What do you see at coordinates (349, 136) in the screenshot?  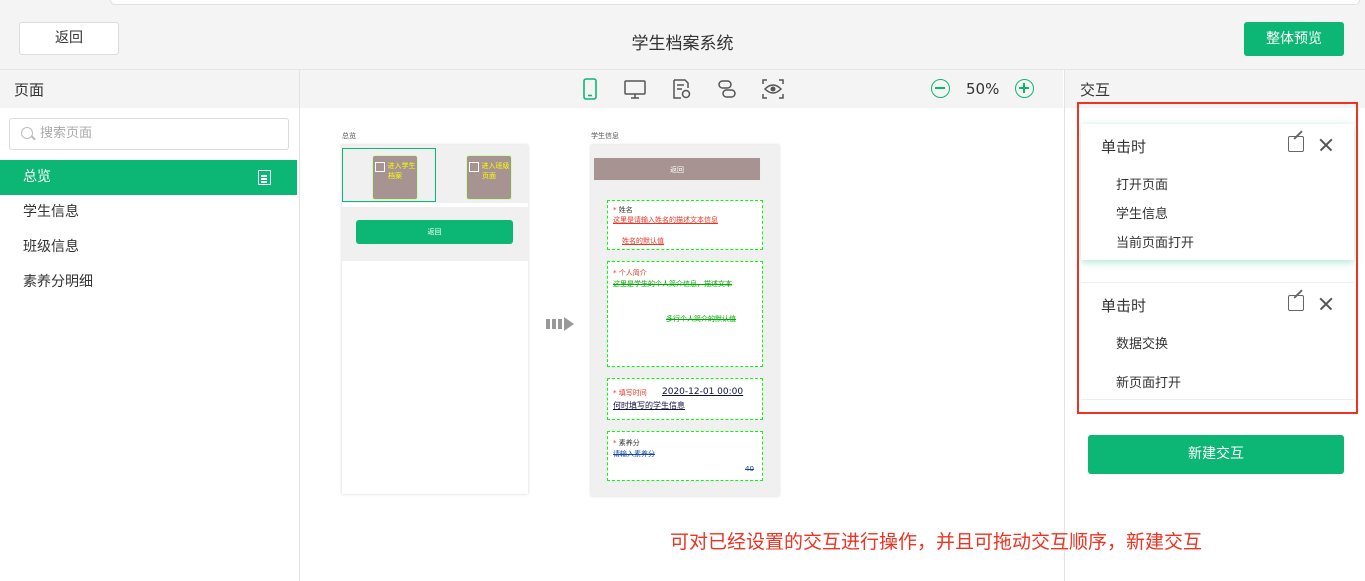 I see `page1-label: 总览` at bounding box center [349, 136].